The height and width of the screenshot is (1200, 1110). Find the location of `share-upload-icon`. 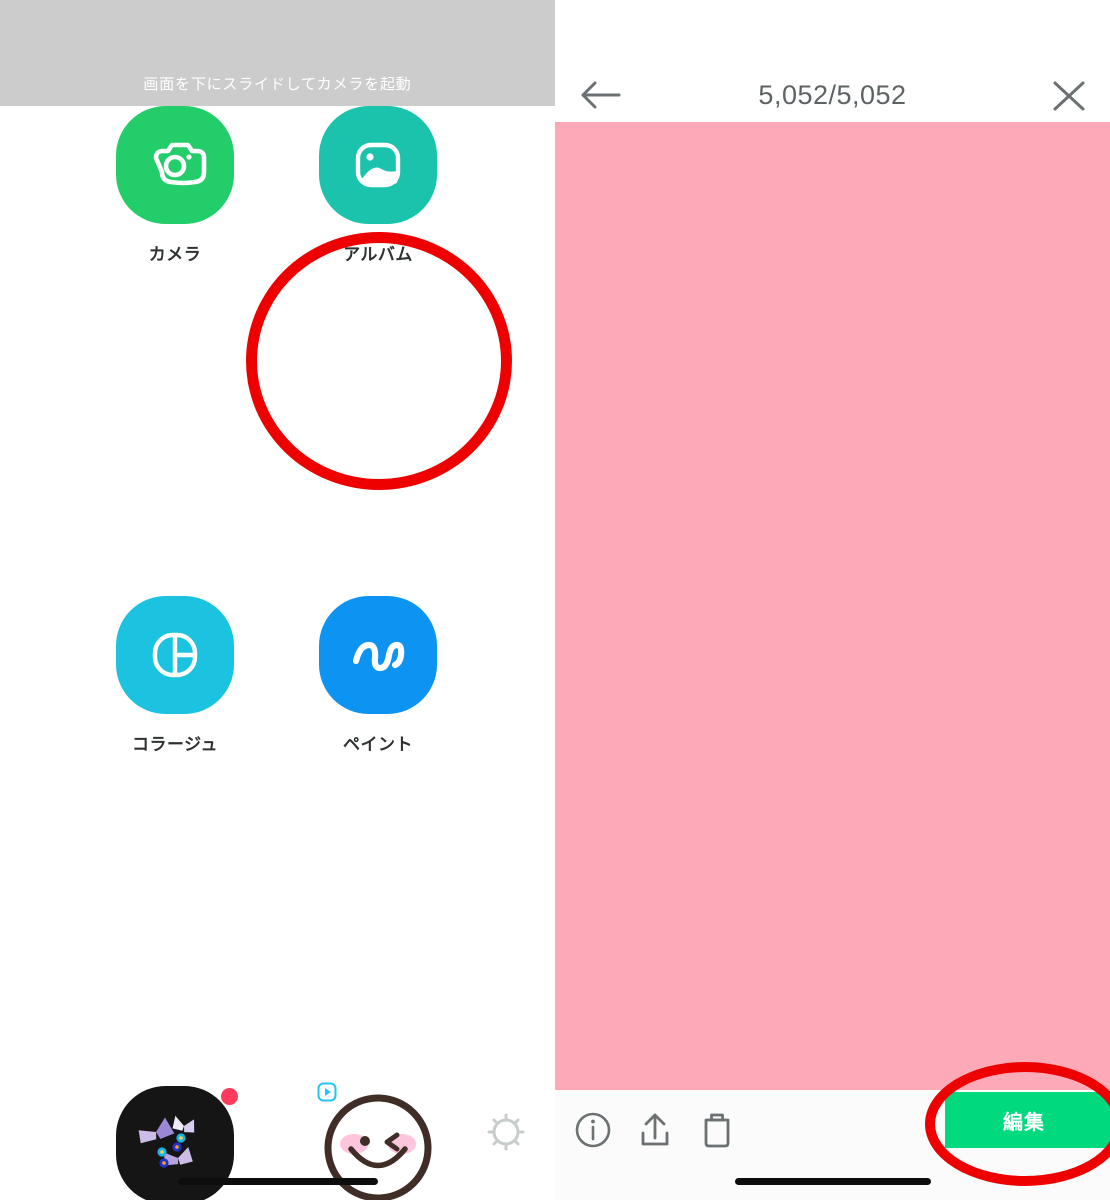

share-upload-icon is located at coordinates (655, 1129).